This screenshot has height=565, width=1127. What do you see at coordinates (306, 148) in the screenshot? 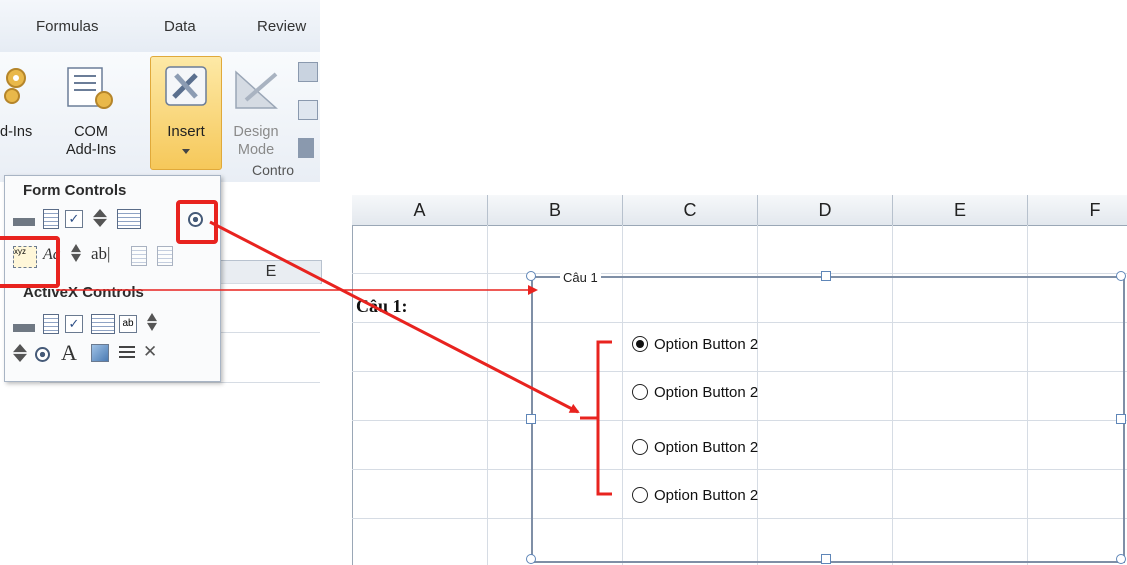
I see `run-dialog-icon` at bounding box center [306, 148].